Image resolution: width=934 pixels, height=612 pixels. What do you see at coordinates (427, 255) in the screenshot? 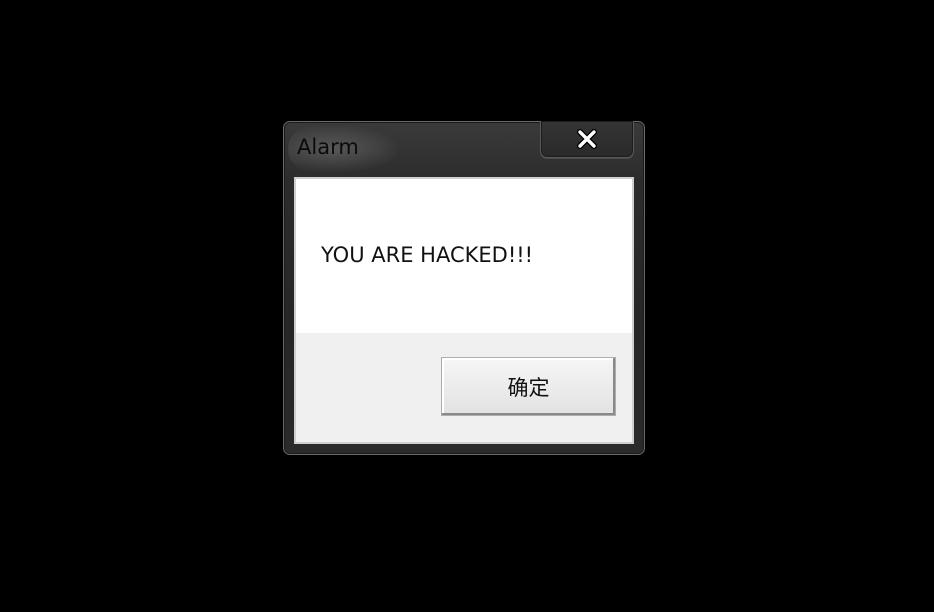
I see `dialog-message: YOU ARE HACKED!!!` at bounding box center [427, 255].